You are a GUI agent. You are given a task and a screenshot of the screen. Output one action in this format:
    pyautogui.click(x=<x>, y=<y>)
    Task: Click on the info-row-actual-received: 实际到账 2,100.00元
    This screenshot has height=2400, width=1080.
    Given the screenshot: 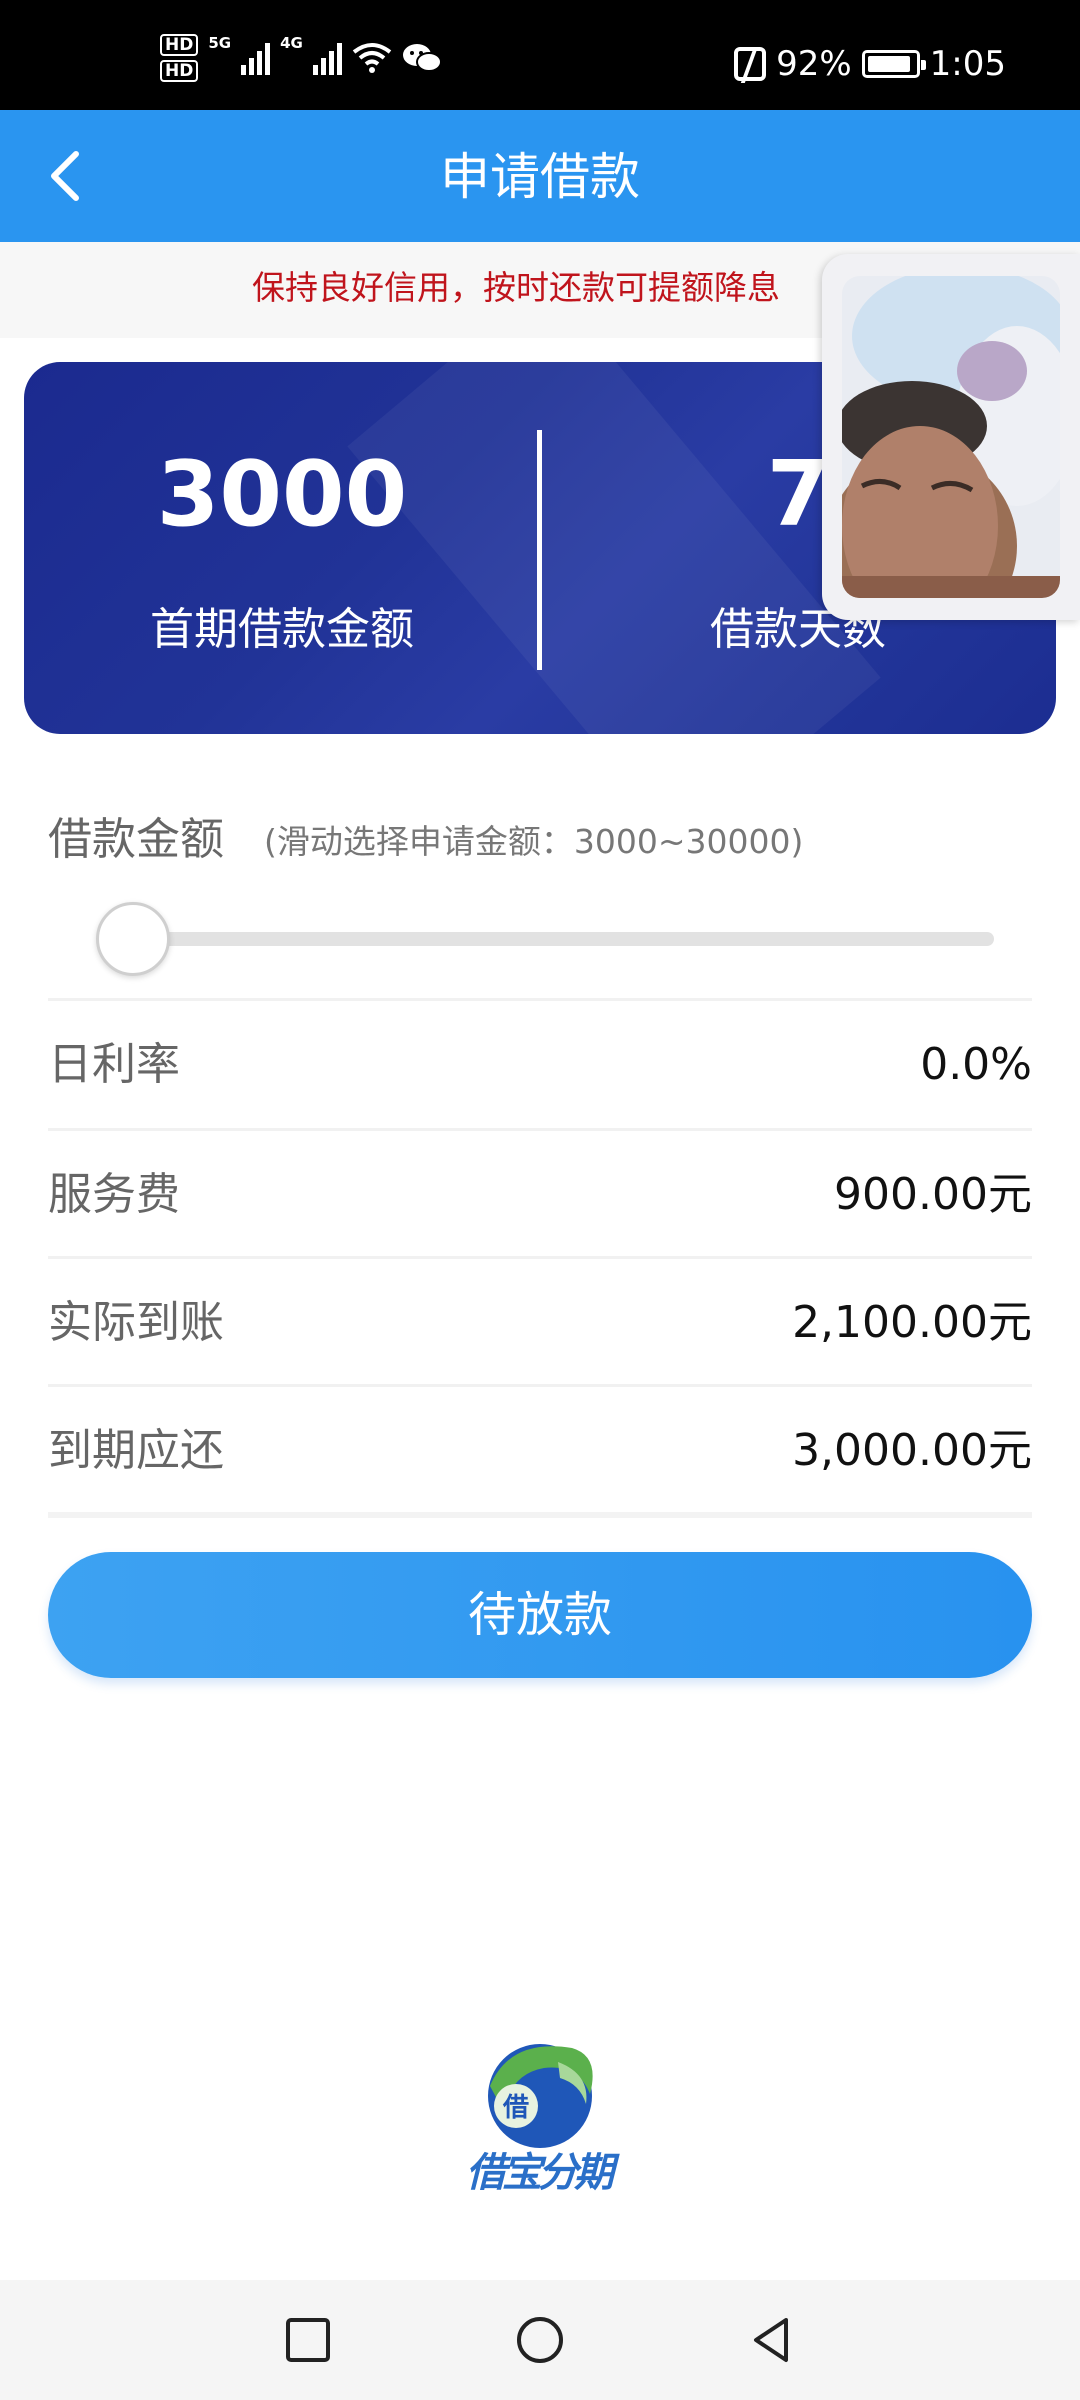 What is the action you would take?
    pyautogui.click(x=540, y=1320)
    